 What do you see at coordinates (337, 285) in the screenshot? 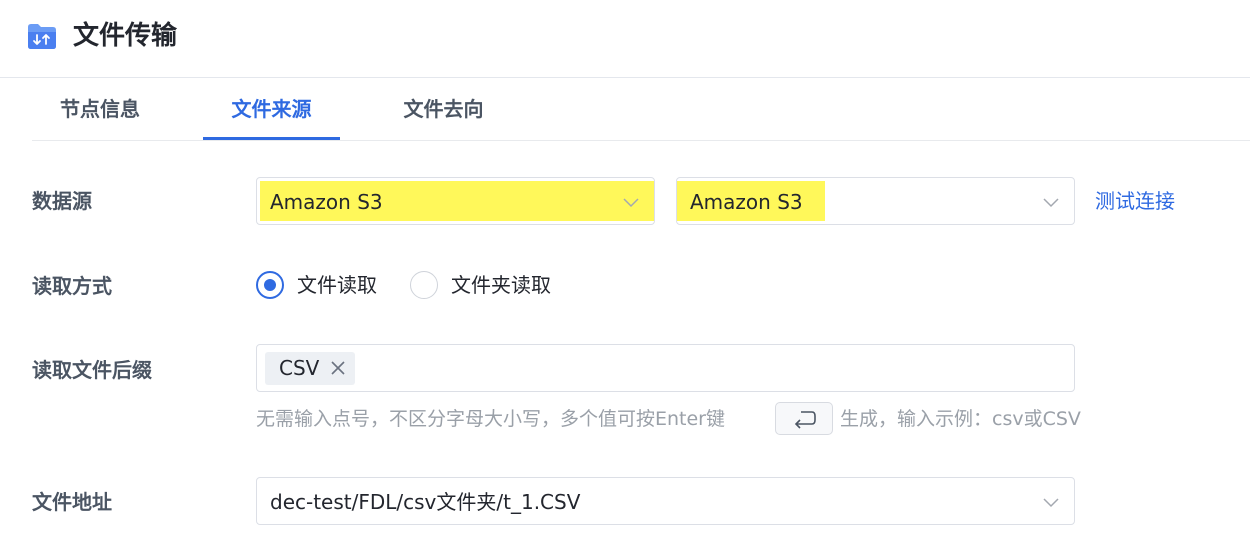
I see `radio-file-read-label: 文件读取` at bounding box center [337, 285].